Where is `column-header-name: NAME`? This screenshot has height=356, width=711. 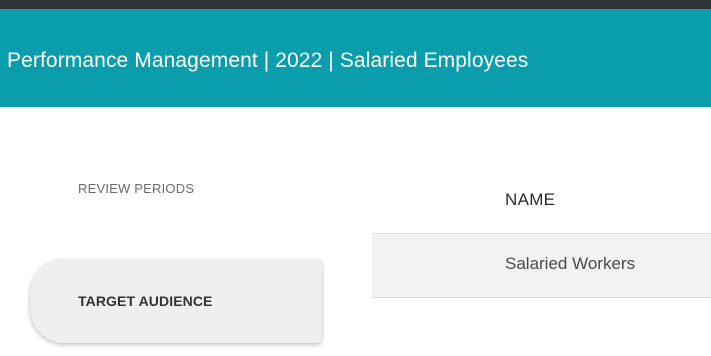
column-header-name: NAME is located at coordinates (530, 200).